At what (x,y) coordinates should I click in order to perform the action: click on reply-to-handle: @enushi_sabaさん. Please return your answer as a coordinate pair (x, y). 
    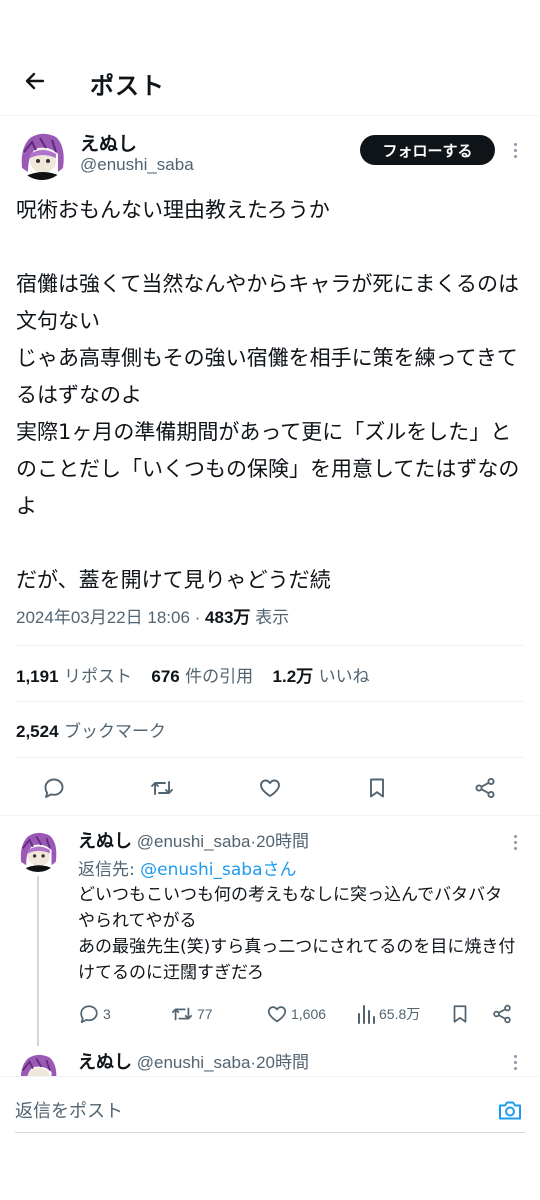
    Looking at the image, I should click on (218, 870).